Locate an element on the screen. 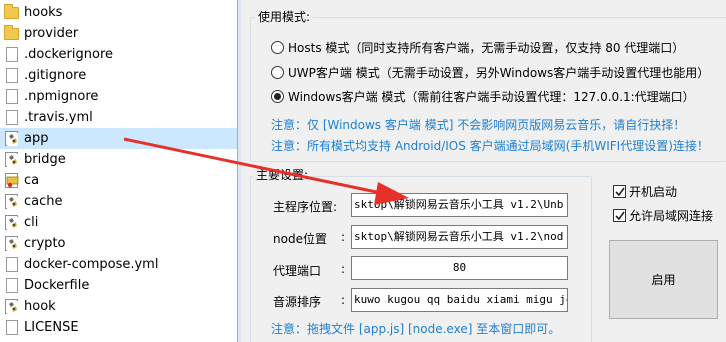 This screenshot has height=342, width=726. file-name: .dockerignore is located at coordinates (69, 54).